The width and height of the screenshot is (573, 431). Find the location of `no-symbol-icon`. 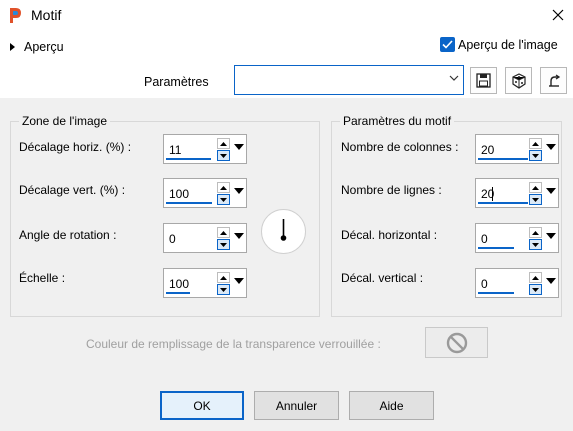

no-symbol-icon is located at coordinates (456, 342).